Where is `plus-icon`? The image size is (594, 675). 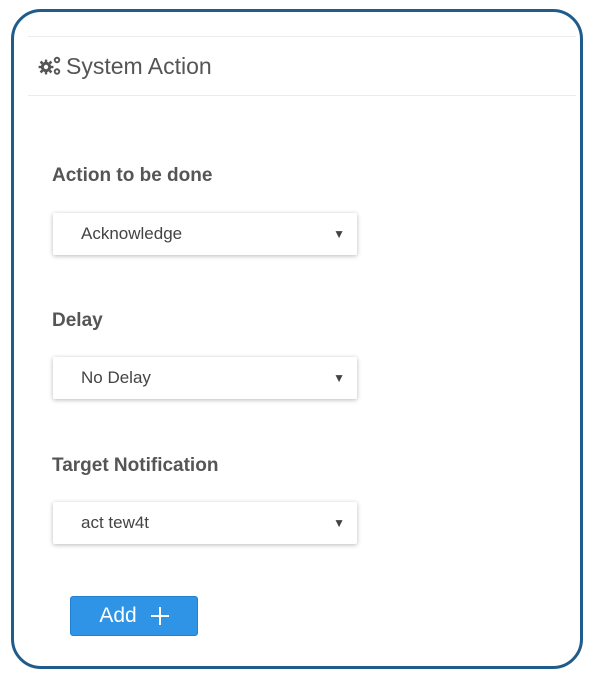 plus-icon is located at coordinates (159, 616).